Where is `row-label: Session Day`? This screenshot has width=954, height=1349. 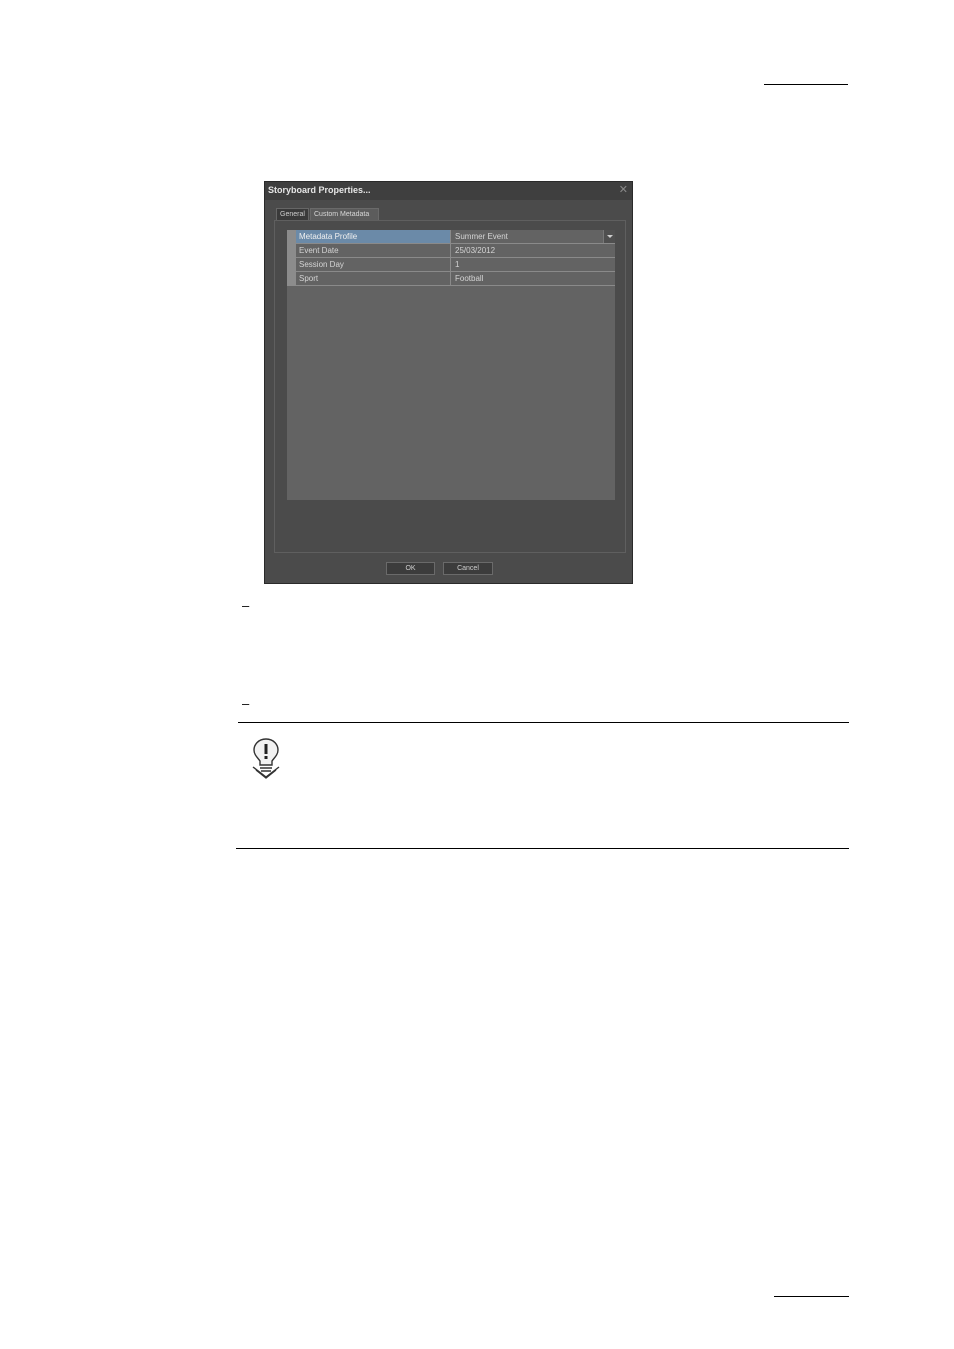 row-label: Session Day is located at coordinates (373, 264).